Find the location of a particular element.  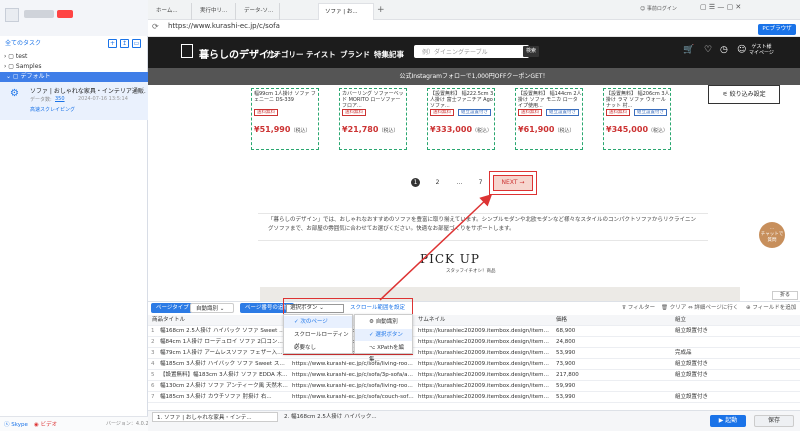

page-type-button: ページタイプ is located at coordinates (172, 308).